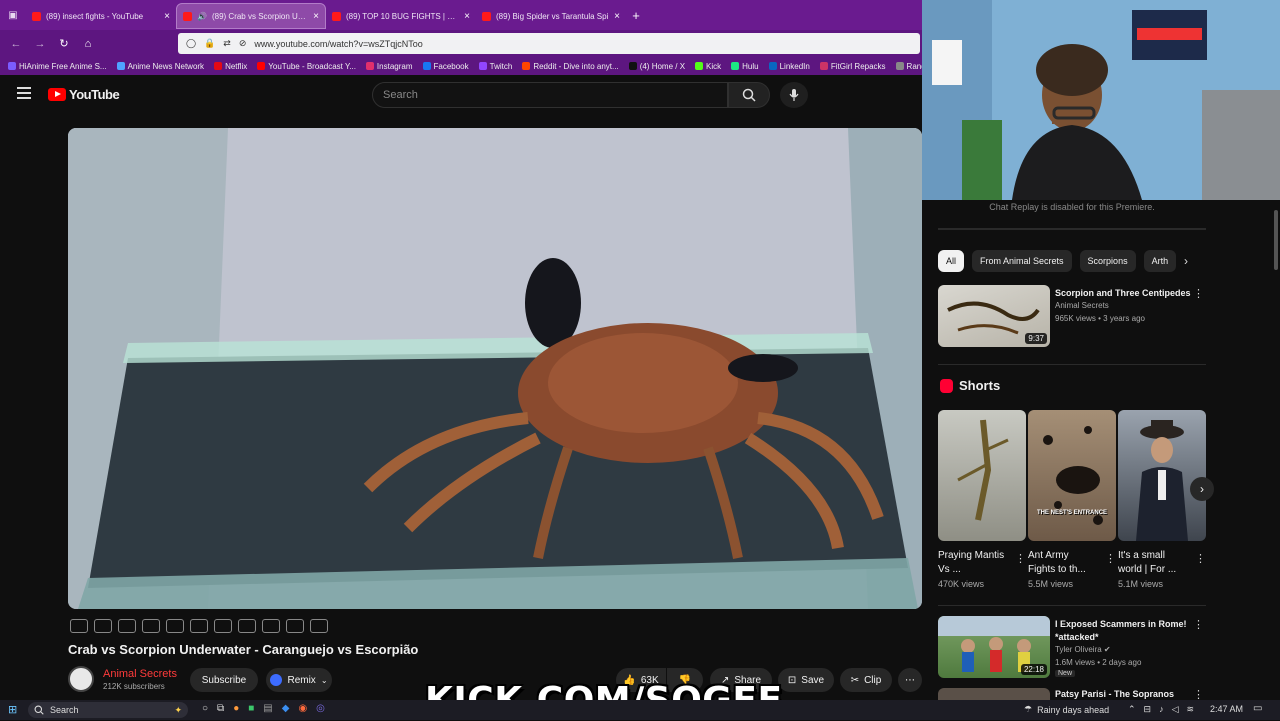  I want to click on settings-gear-icon, so click(319, 626).